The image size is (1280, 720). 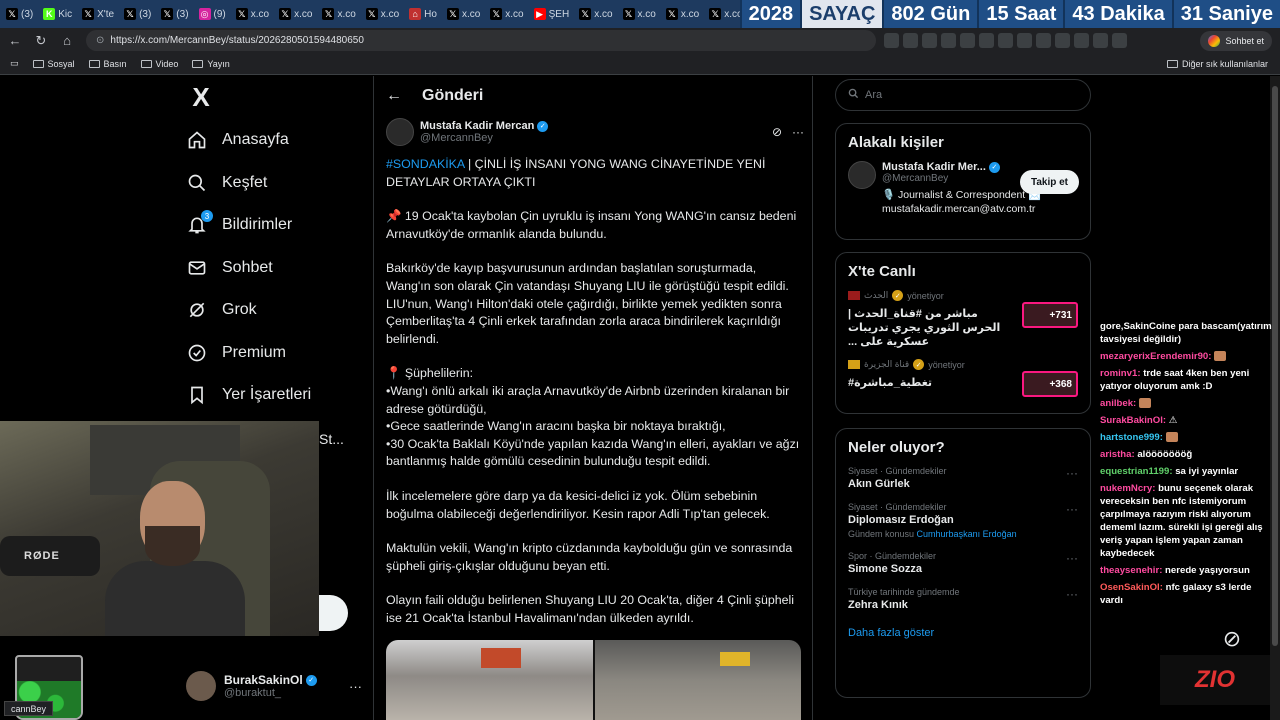 I want to click on grok-icon: ⊘, so click(x=777, y=132).